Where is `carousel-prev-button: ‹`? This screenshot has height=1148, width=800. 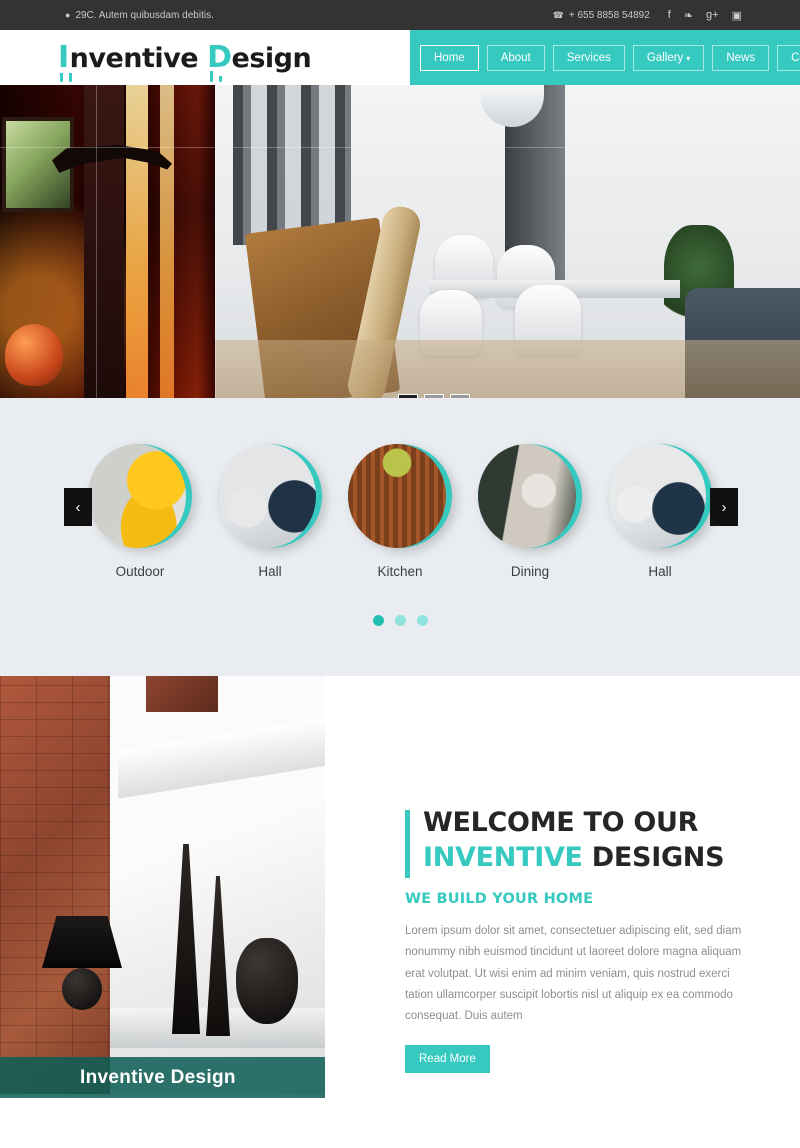
carousel-prev-button: ‹ is located at coordinates (78, 507).